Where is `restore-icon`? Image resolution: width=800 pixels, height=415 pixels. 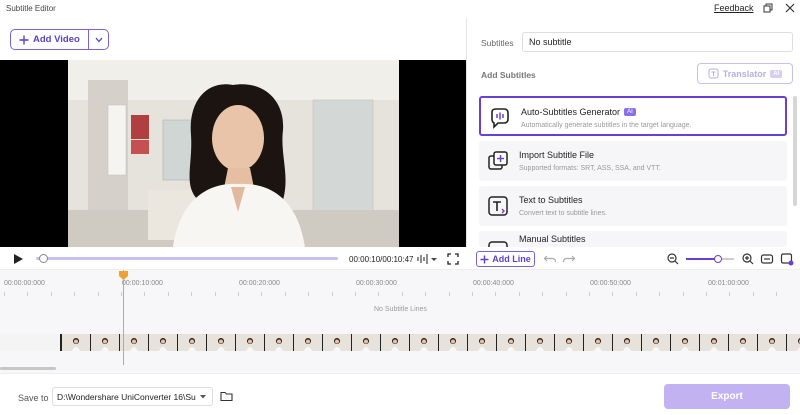
restore-icon is located at coordinates (768, 8).